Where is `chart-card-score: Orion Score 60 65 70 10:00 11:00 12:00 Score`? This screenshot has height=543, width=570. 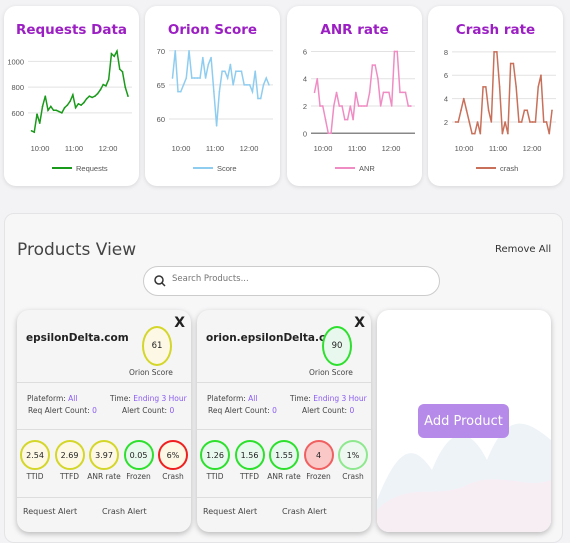 chart-card-score: Orion Score 60 65 70 10:00 11:00 12:00 Score is located at coordinates (212, 96).